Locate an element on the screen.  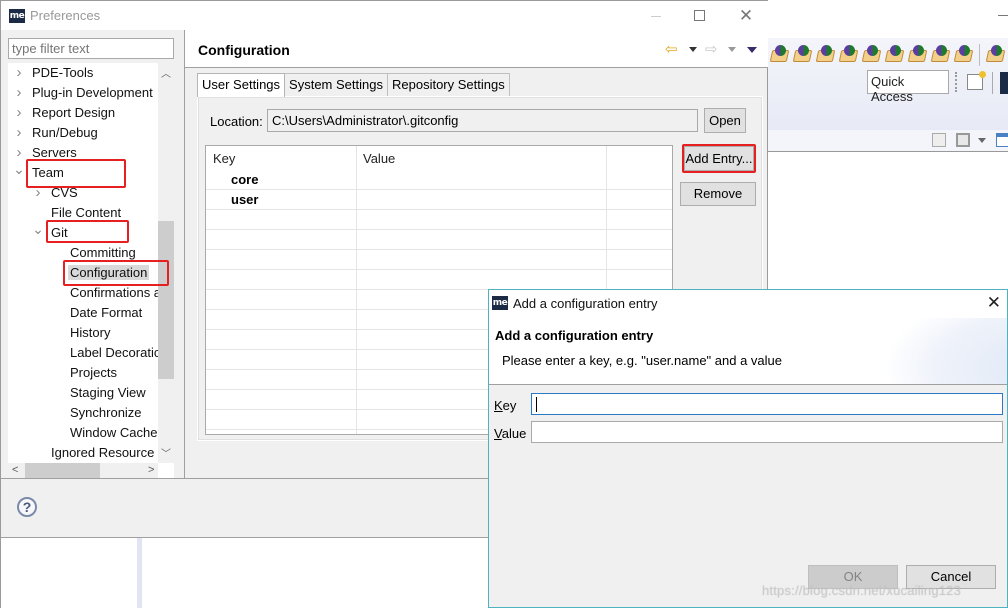
tree-horizontal-scrollbar: < > is located at coordinates (83, 470).